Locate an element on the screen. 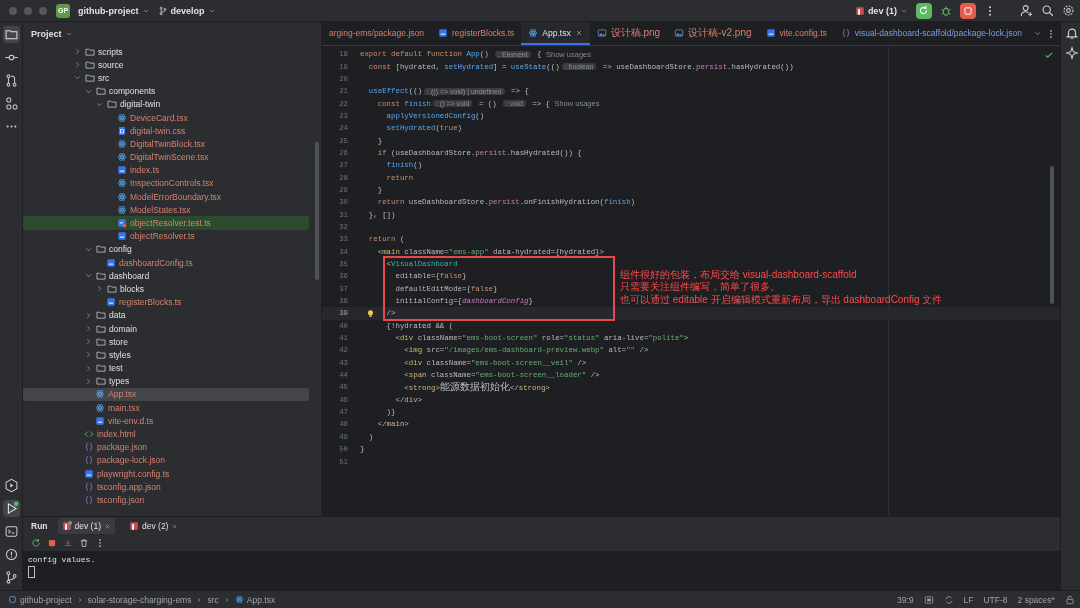 The width and height of the screenshot is (1080, 608). project-view-menu: Project is located at coordinates (52, 33).